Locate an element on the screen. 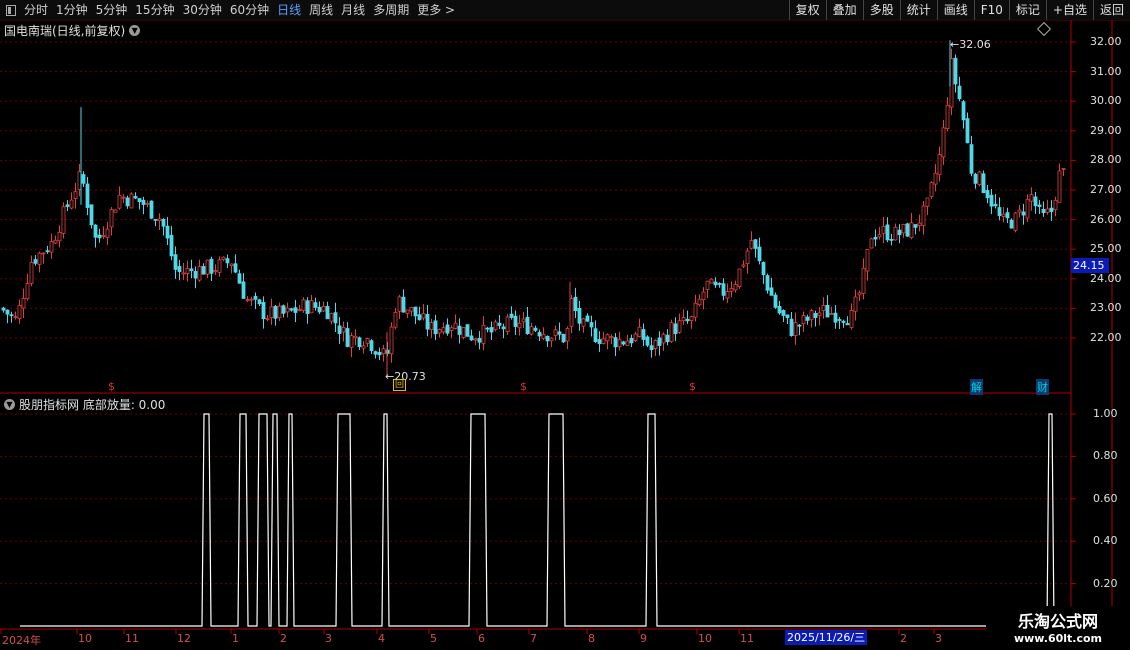 The width and height of the screenshot is (1130, 650). high-value: 32.06 is located at coordinates (975, 44).